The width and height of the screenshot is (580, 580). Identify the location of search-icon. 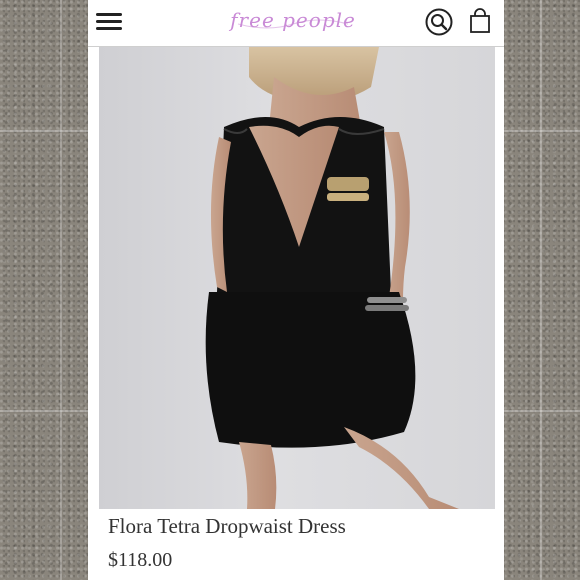
(439, 22).